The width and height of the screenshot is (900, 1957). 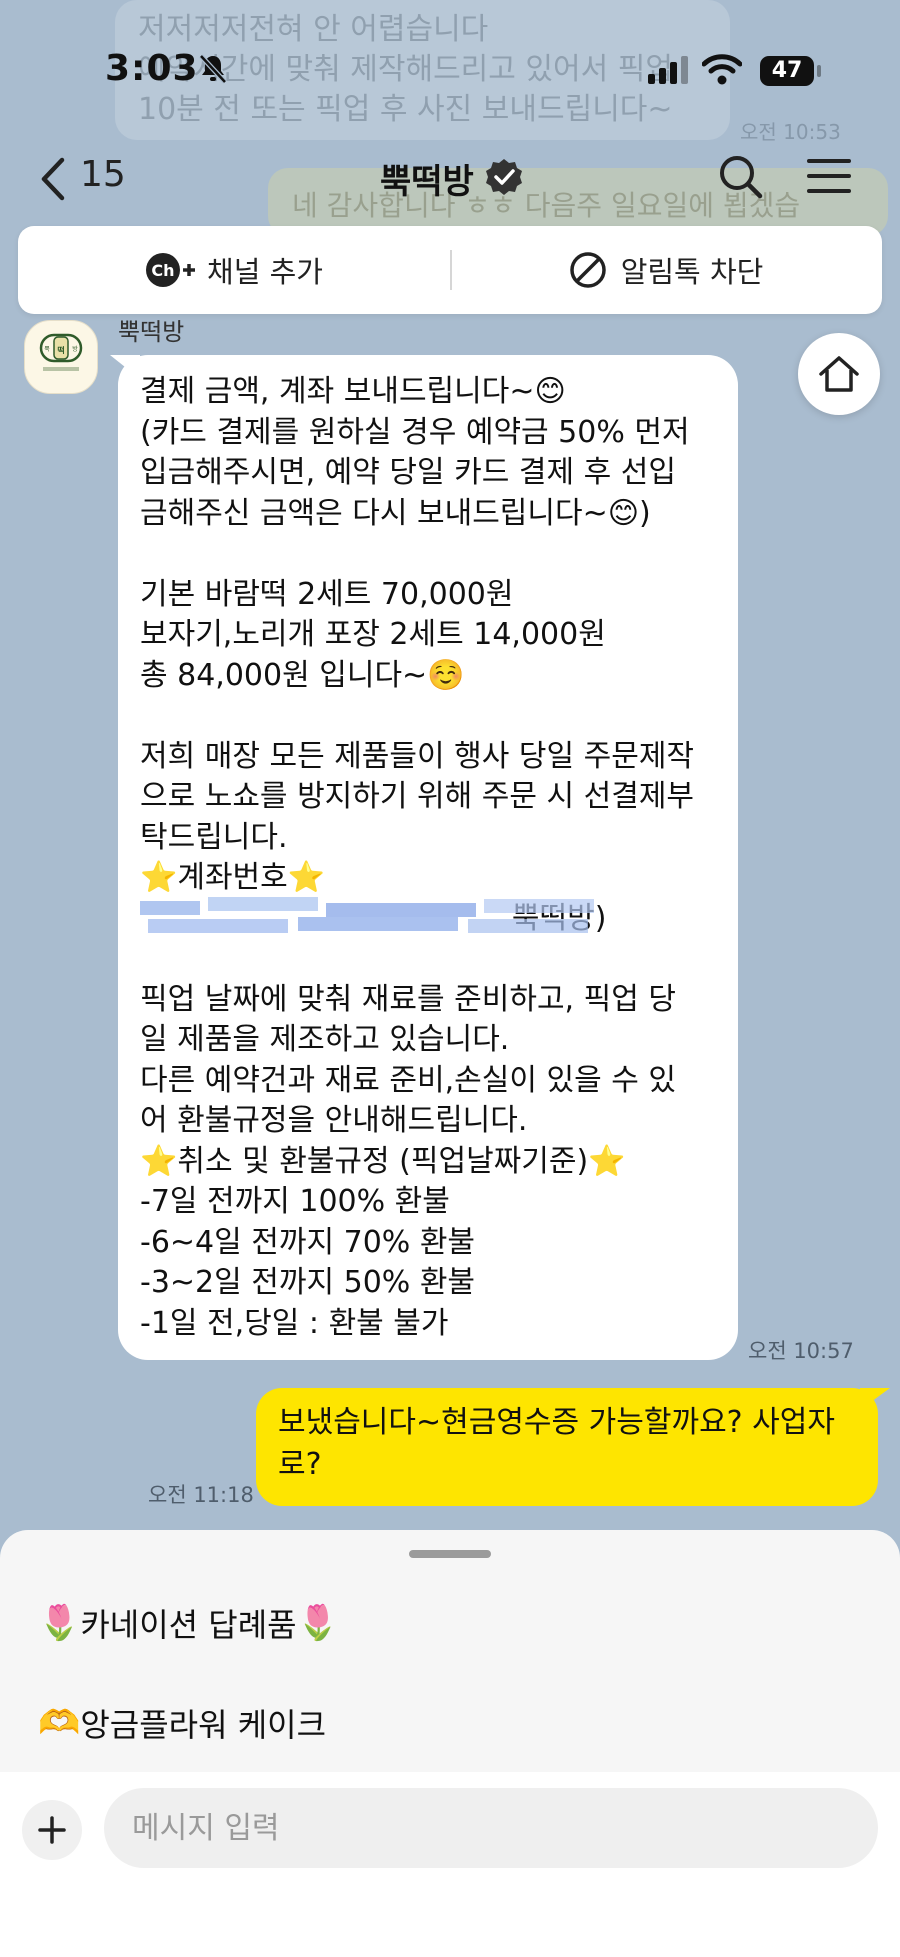 I want to click on status-bar: 3:03 47, so click(x=450, y=70).